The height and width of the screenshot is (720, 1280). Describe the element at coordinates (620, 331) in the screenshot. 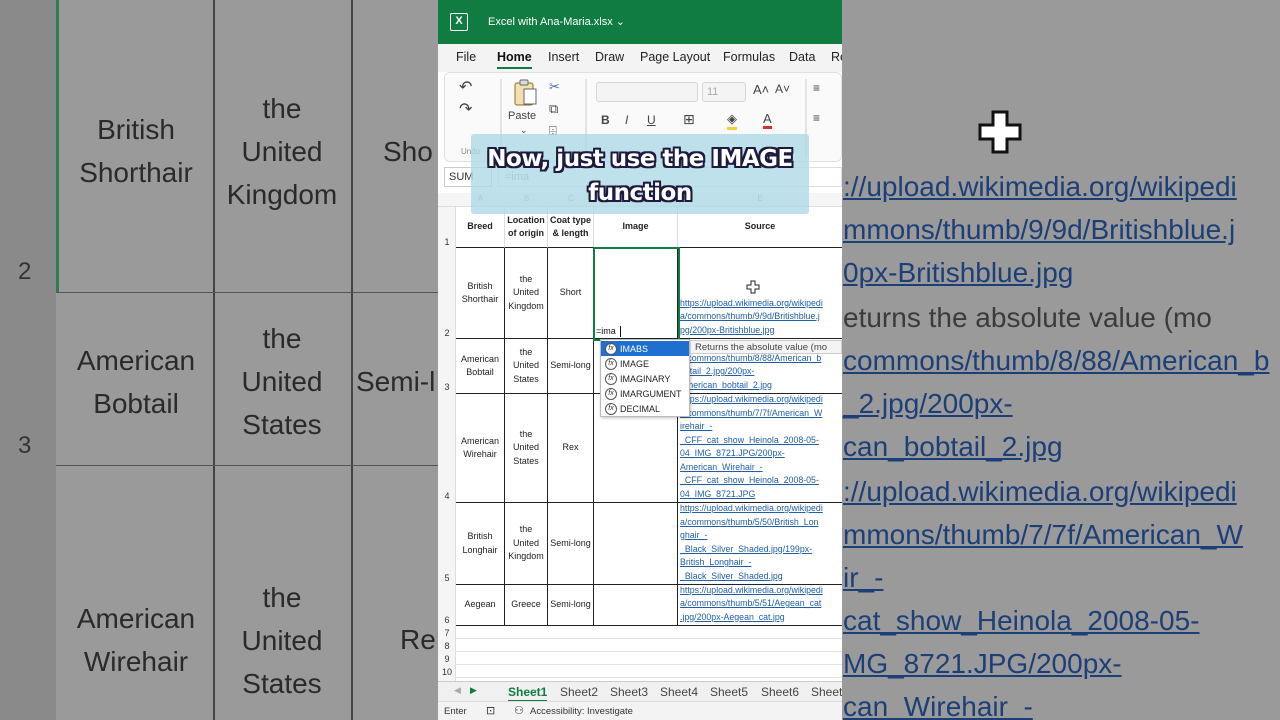

I see `text-caret` at that location.